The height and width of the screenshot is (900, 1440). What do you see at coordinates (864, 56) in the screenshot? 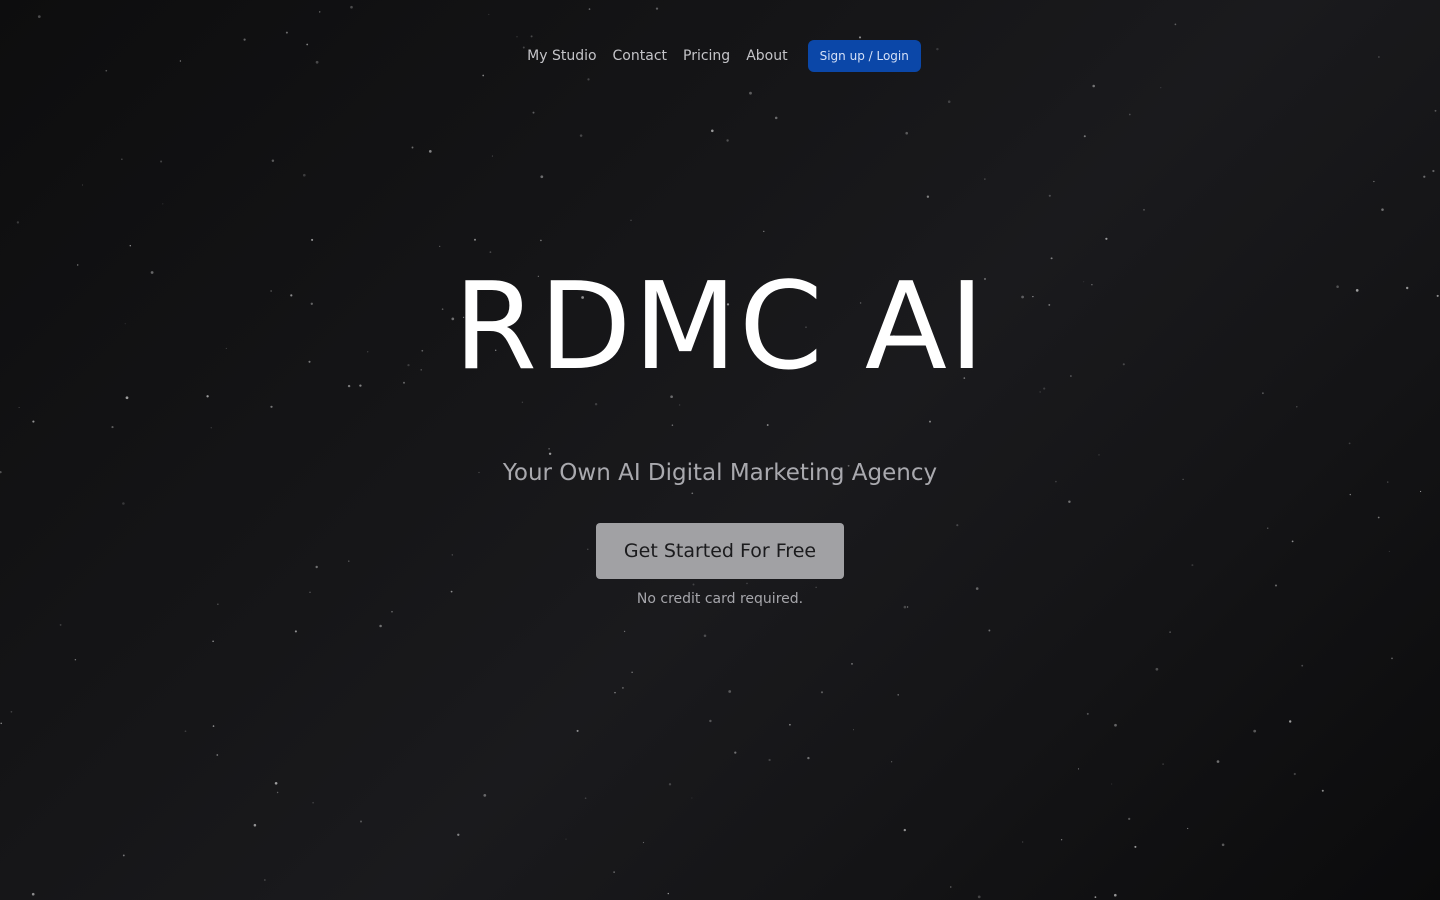
I see `signup-login-button: Sign up / Login` at bounding box center [864, 56].